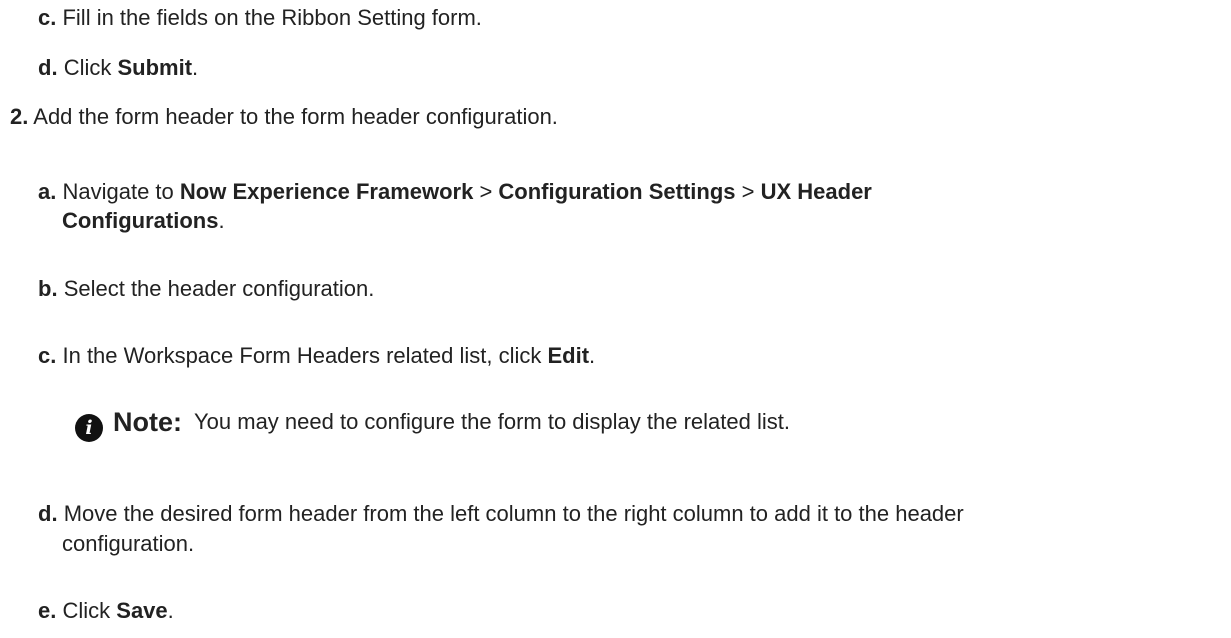  I want to click on step-d-move-header-continued: configuration., so click(128, 544).